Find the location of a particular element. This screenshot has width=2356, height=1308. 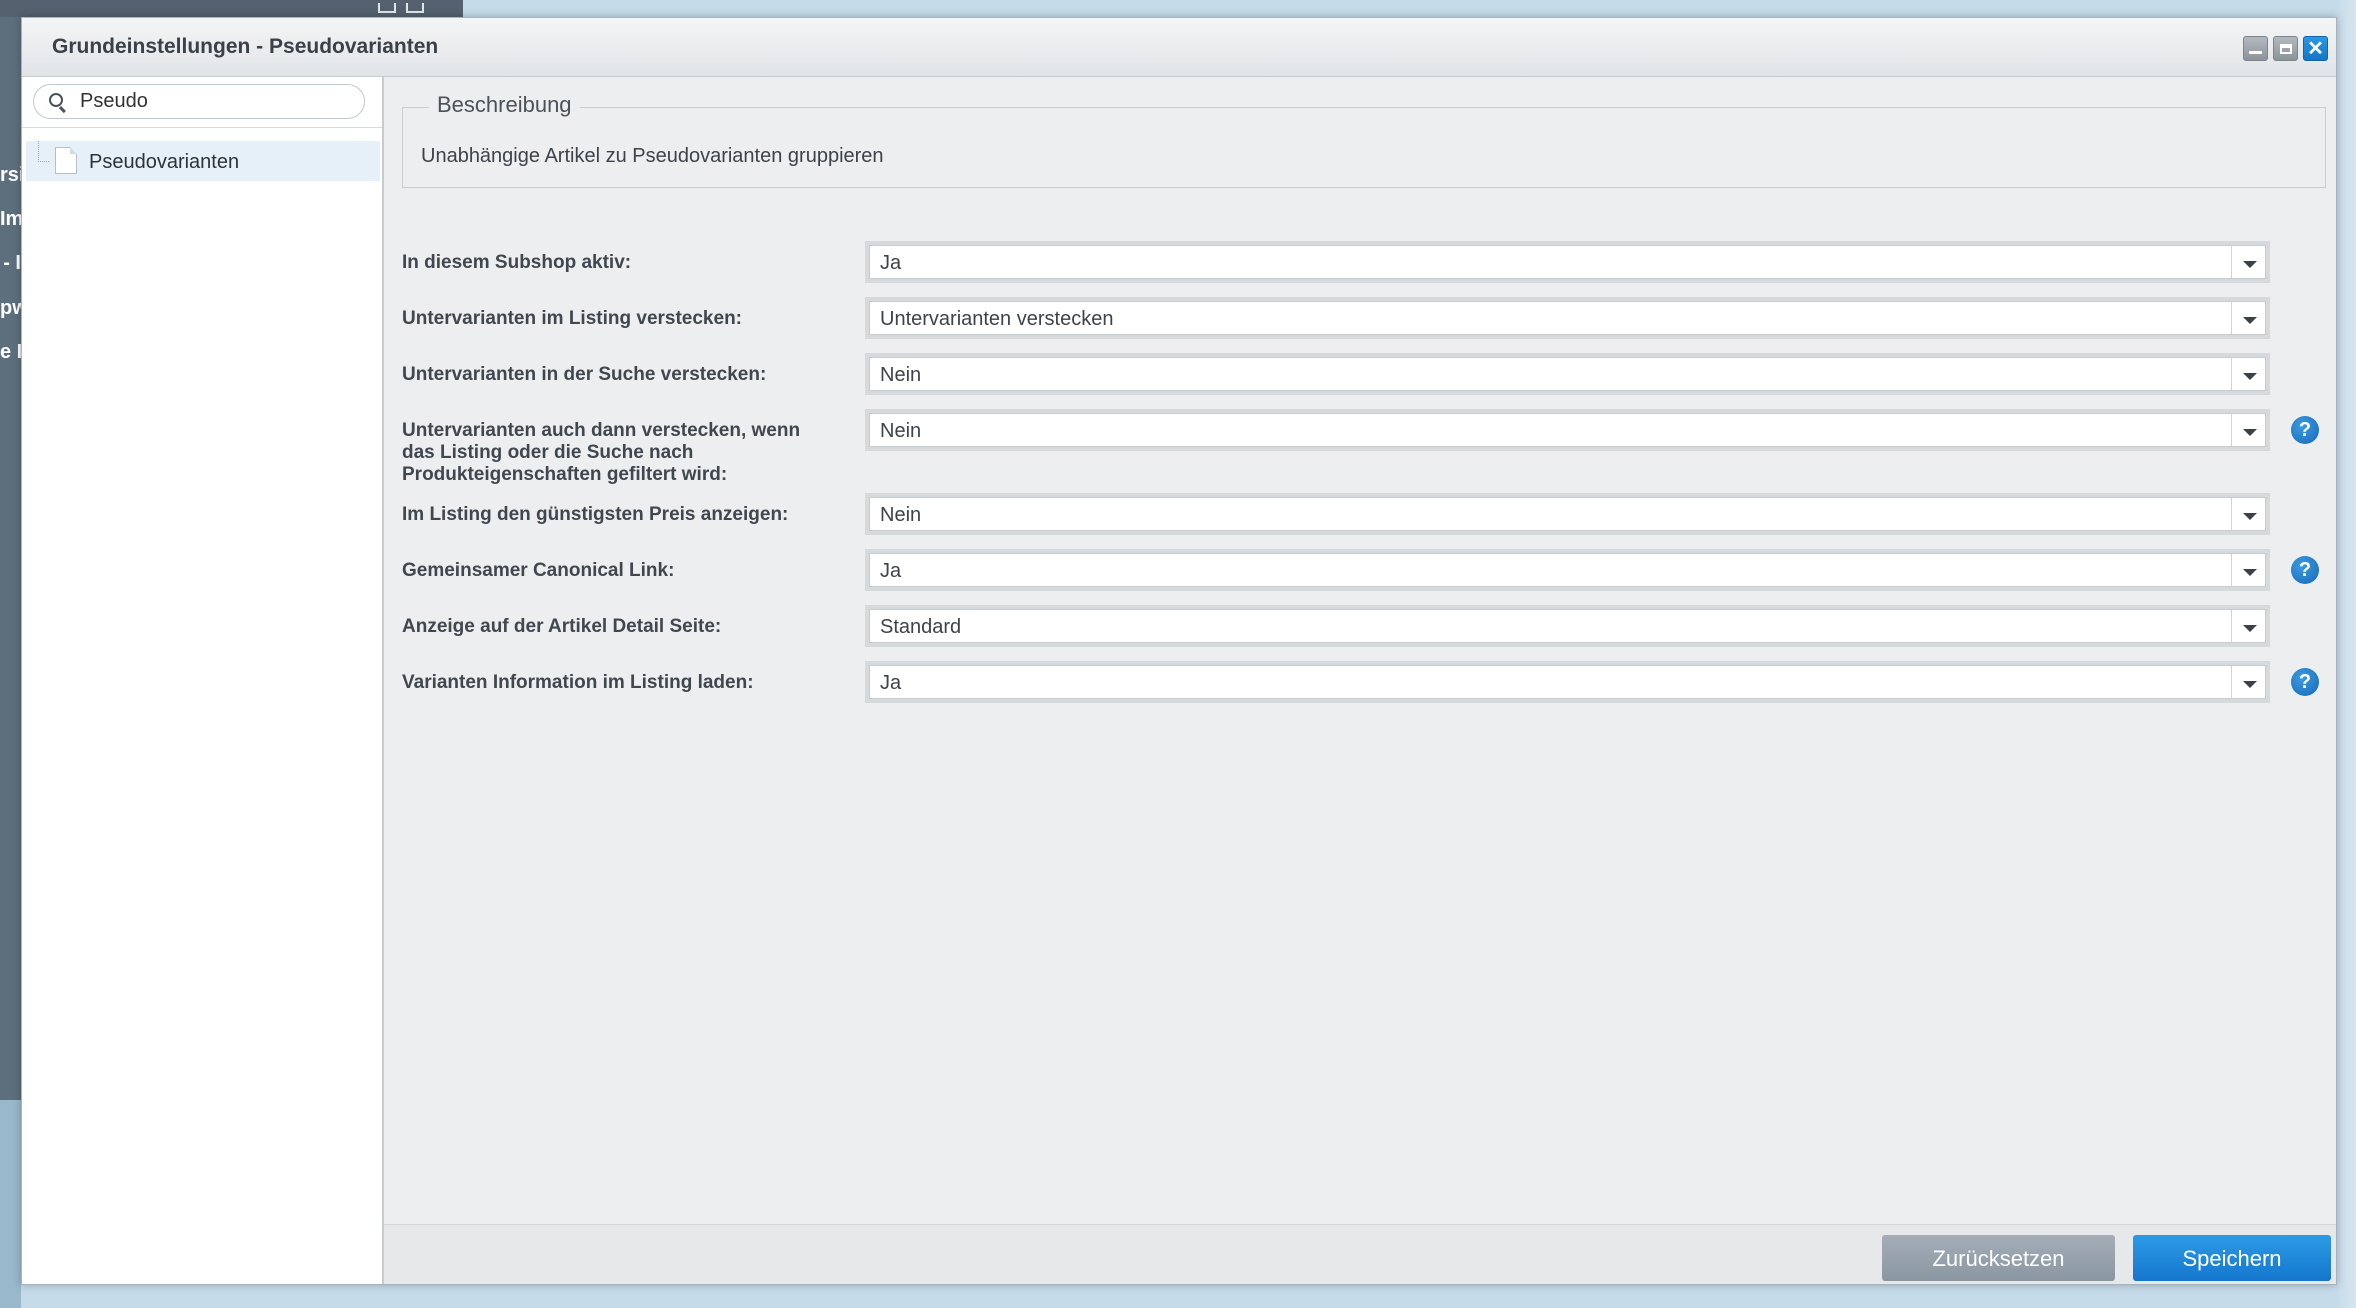

select-hide-when-filtered: Nein is located at coordinates (1567, 430).